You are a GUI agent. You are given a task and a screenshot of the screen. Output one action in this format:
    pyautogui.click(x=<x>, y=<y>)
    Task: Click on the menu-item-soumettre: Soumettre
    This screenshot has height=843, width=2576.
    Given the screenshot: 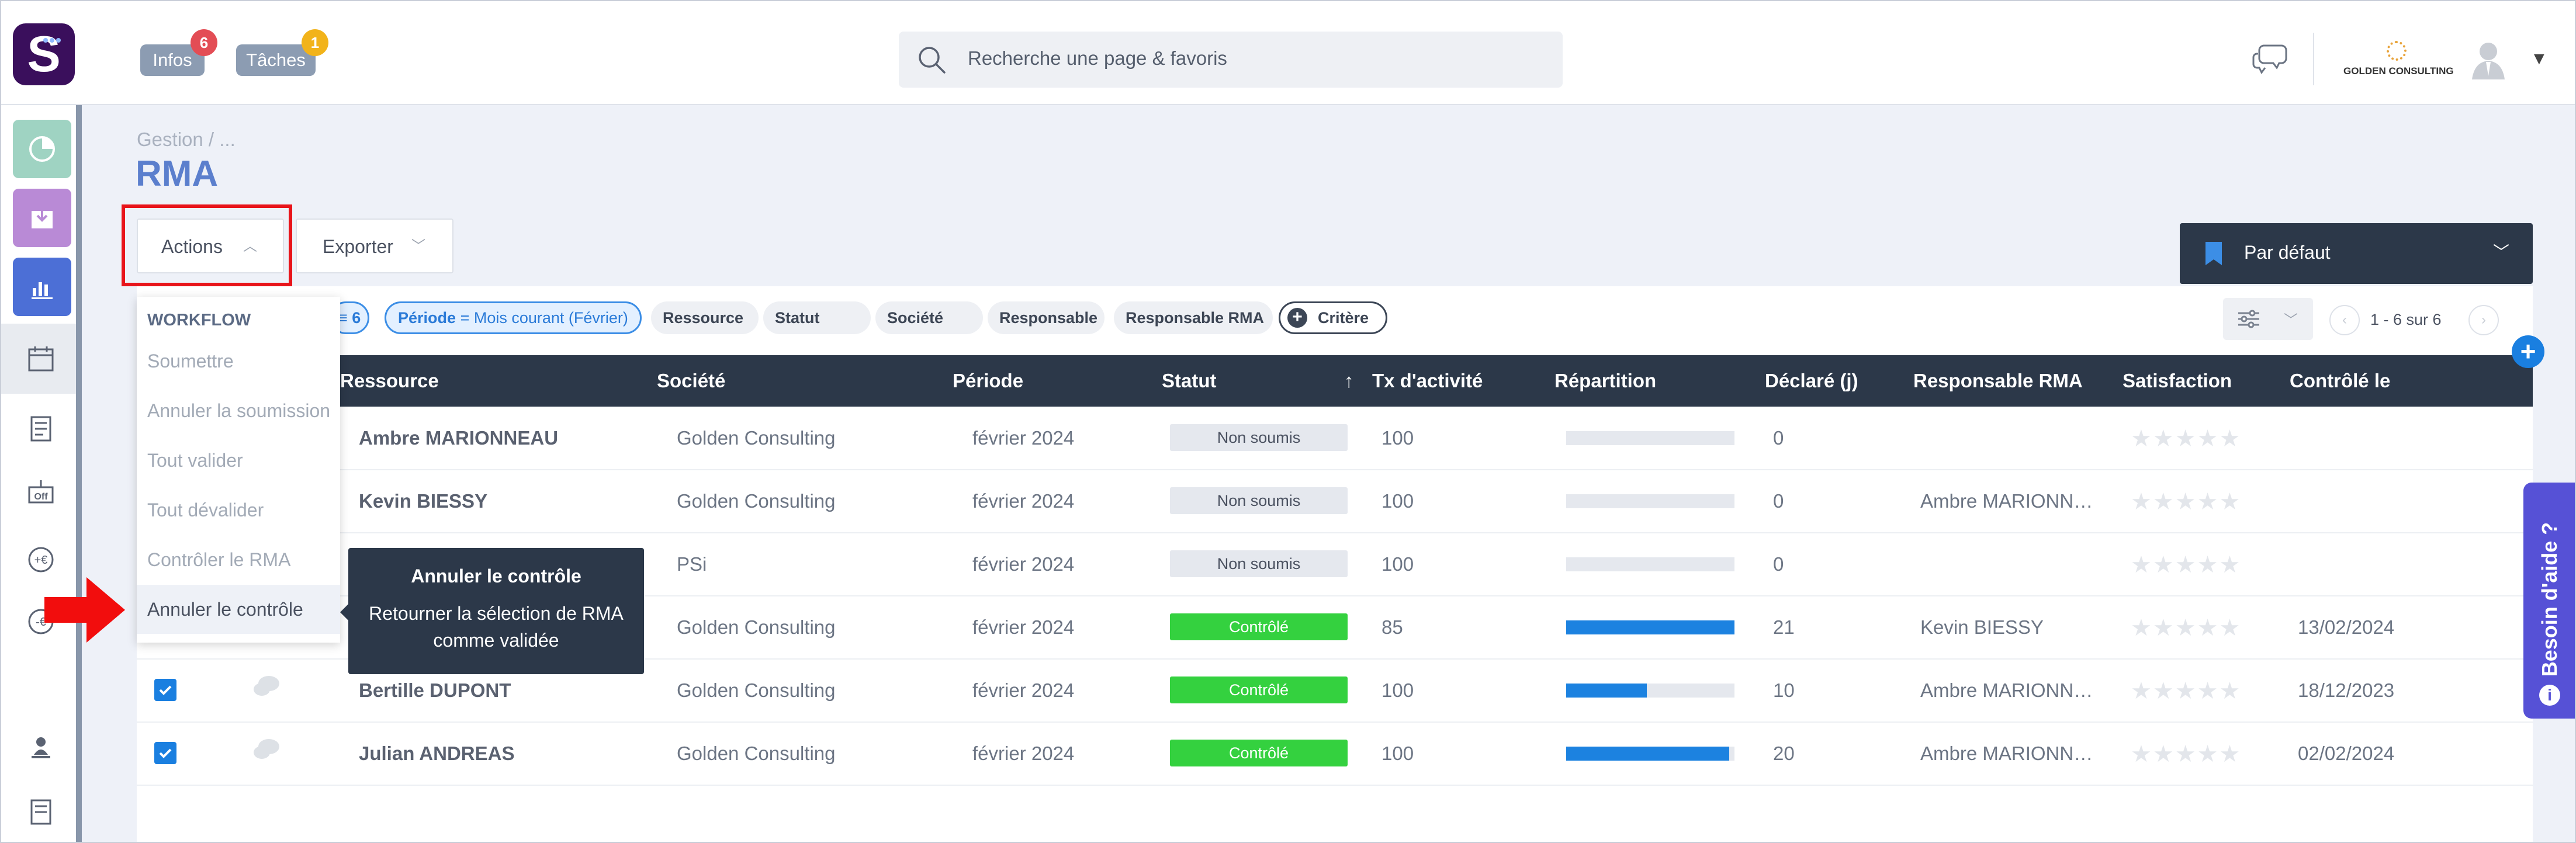 What is the action you would take?
    pyautogui.click(x=238, y=361)
    